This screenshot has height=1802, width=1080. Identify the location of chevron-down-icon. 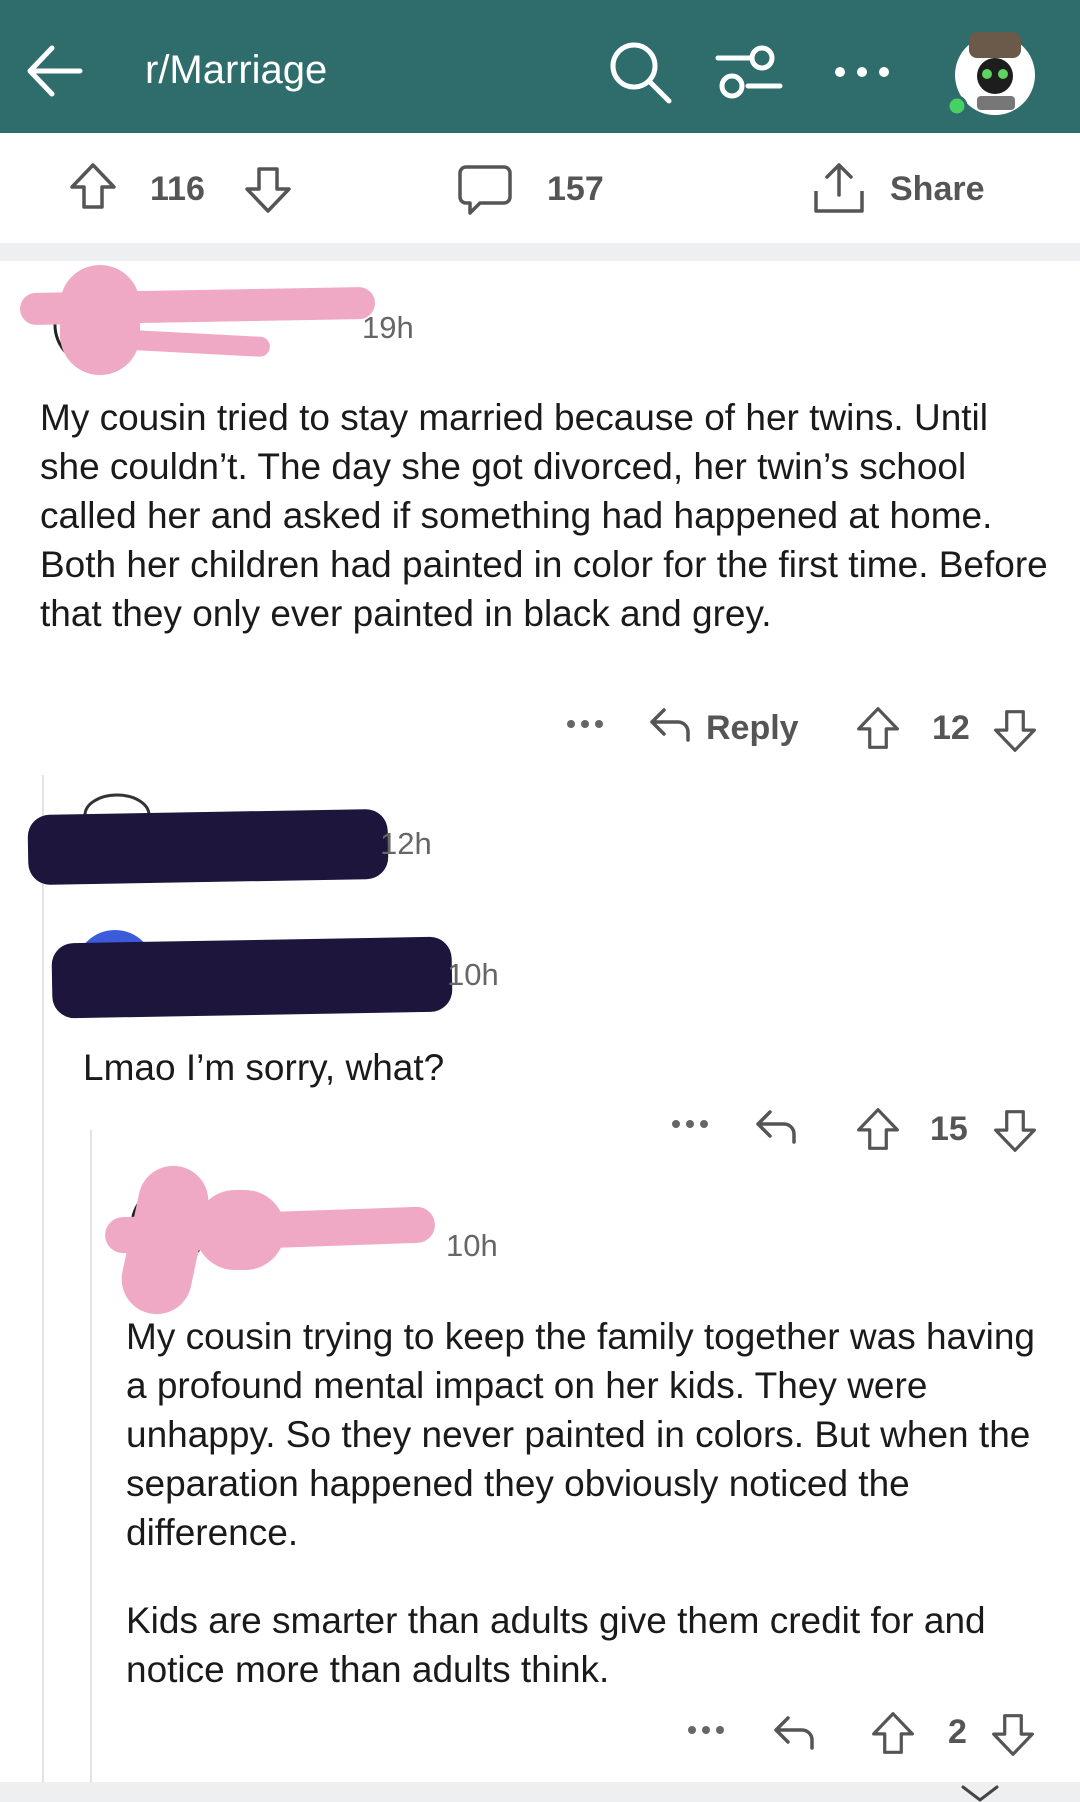
(980, 1793).